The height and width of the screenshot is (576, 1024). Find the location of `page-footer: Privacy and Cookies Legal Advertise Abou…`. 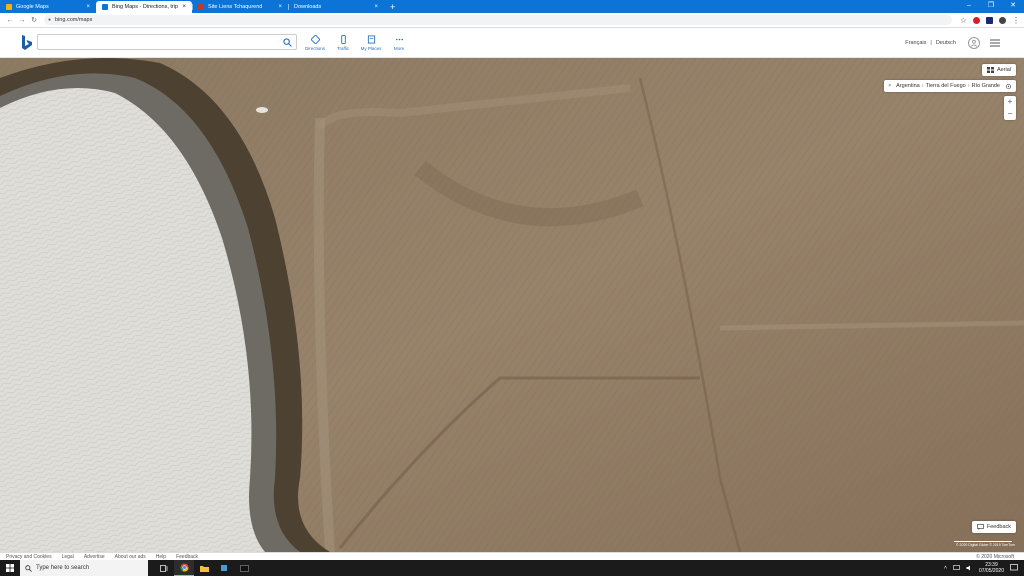

page-footer: Privacy and Cookies Legal Advertise Abou… is located at coordinates (512, 556).